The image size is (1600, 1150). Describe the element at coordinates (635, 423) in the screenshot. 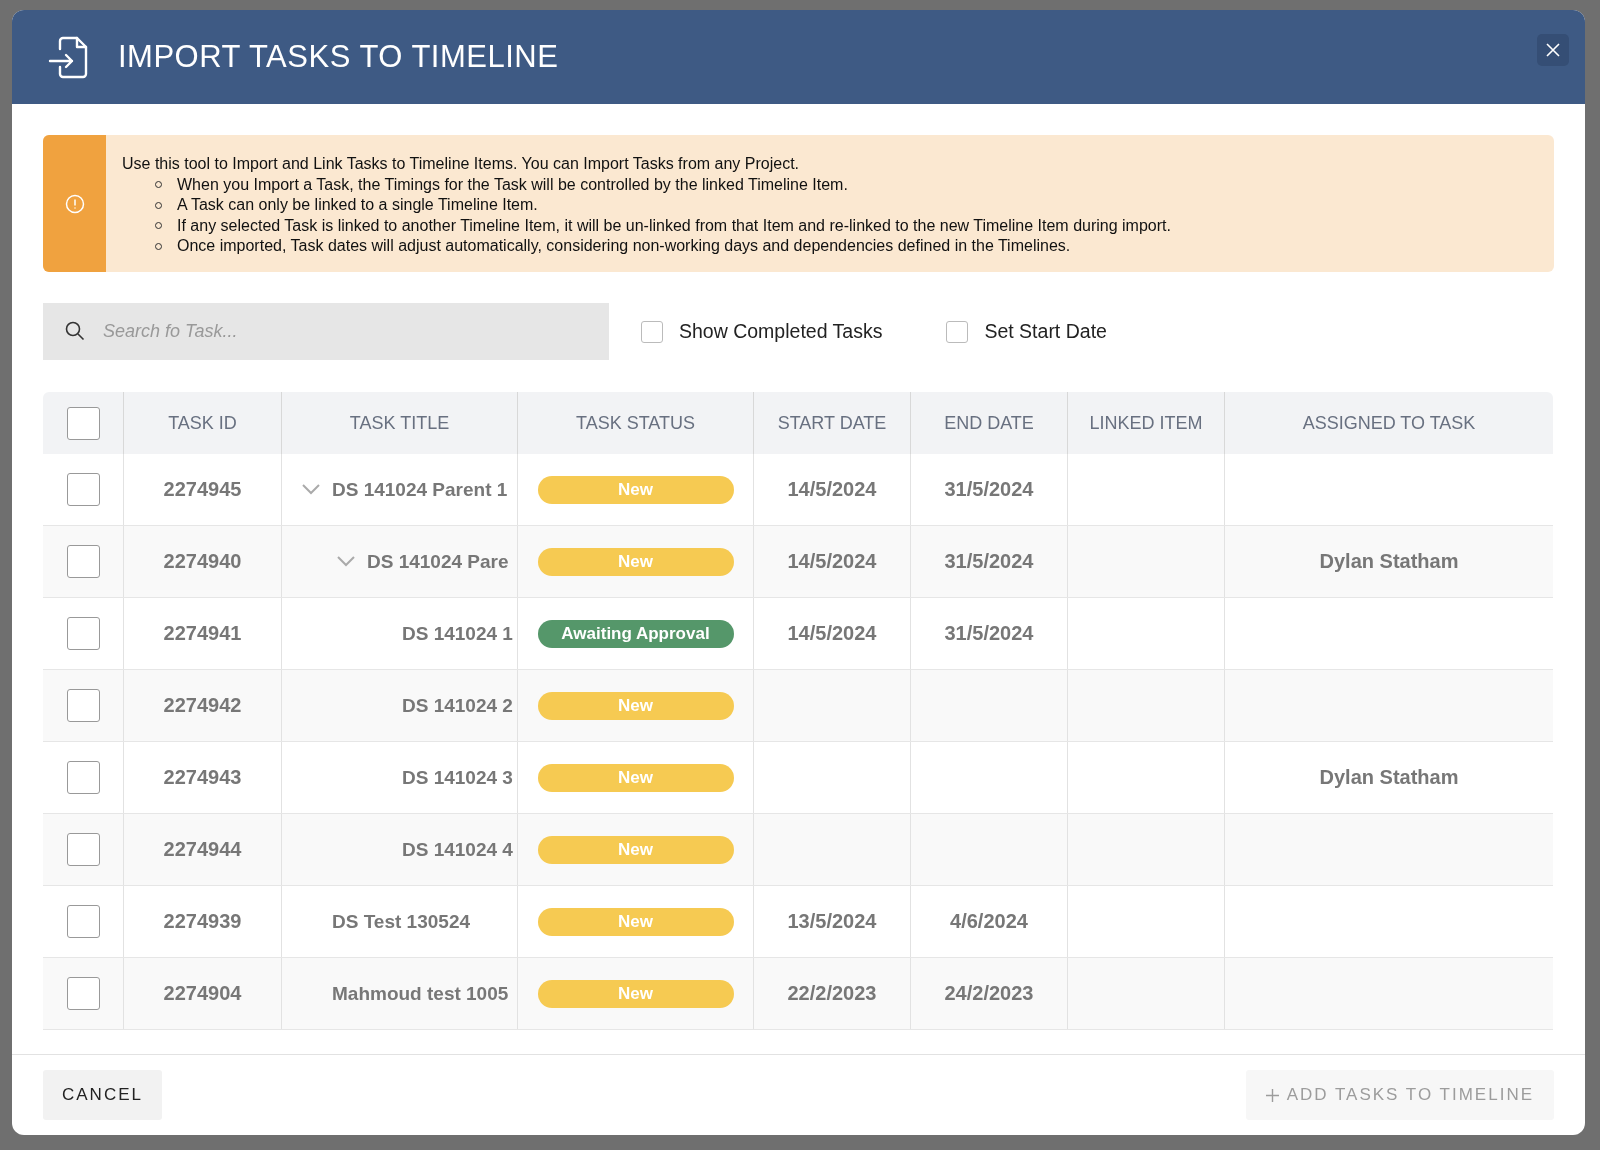

I see `column-header: TASK STATUS` at that location.